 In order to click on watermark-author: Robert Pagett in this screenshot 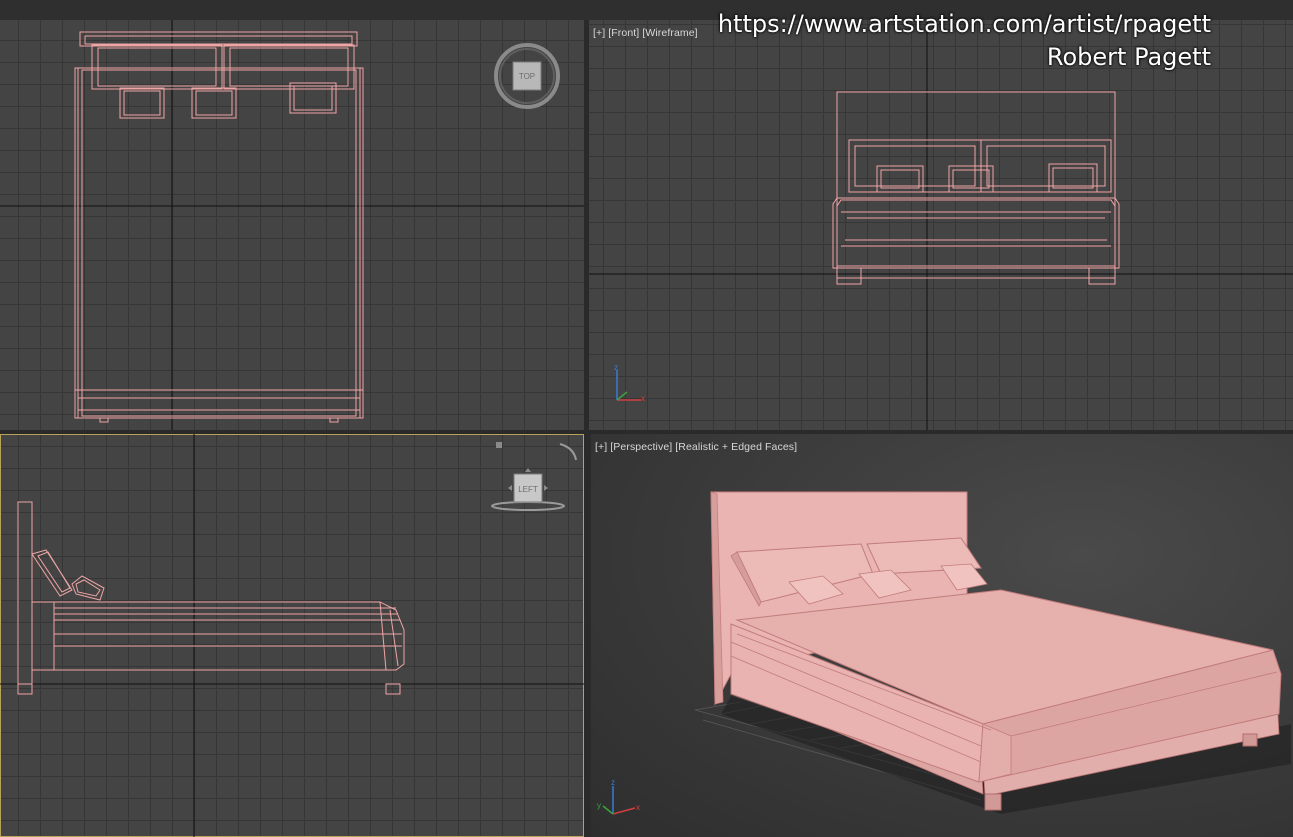, I will do `click(1128, 57)`.